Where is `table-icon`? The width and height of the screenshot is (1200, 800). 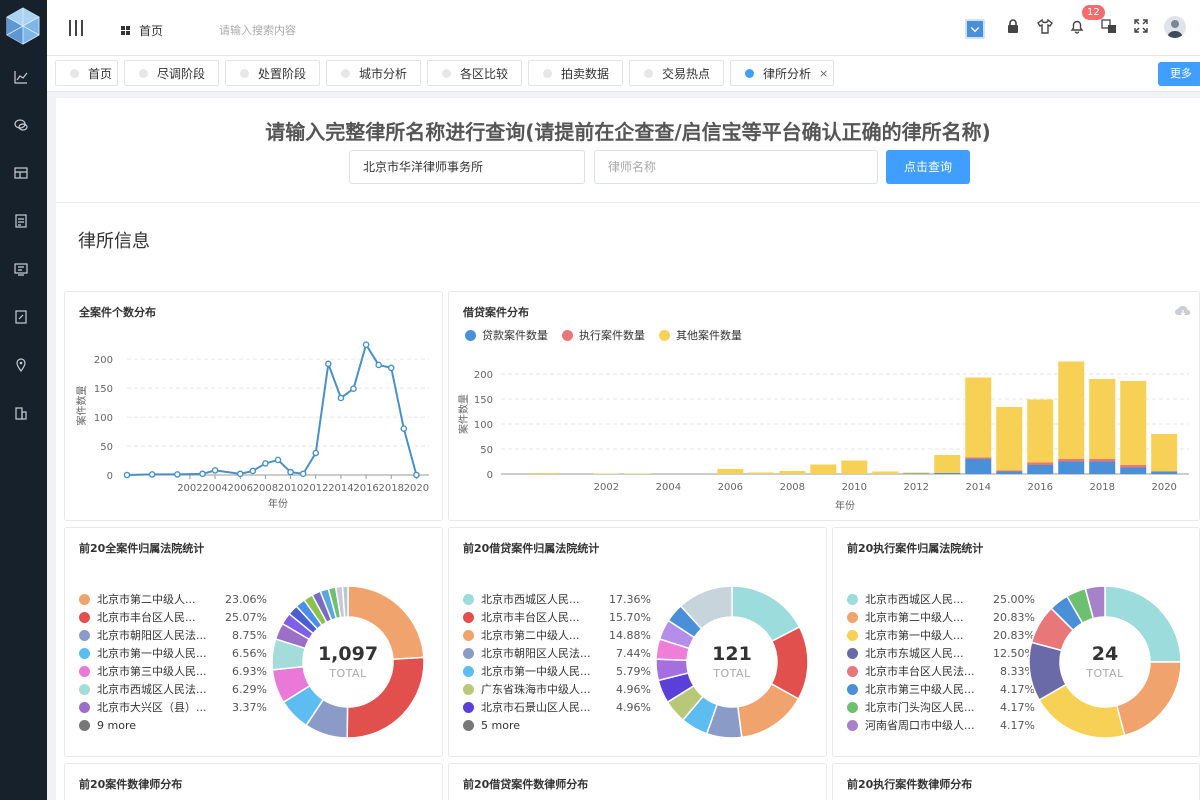 table-icon is located at coordinates (21, 173).